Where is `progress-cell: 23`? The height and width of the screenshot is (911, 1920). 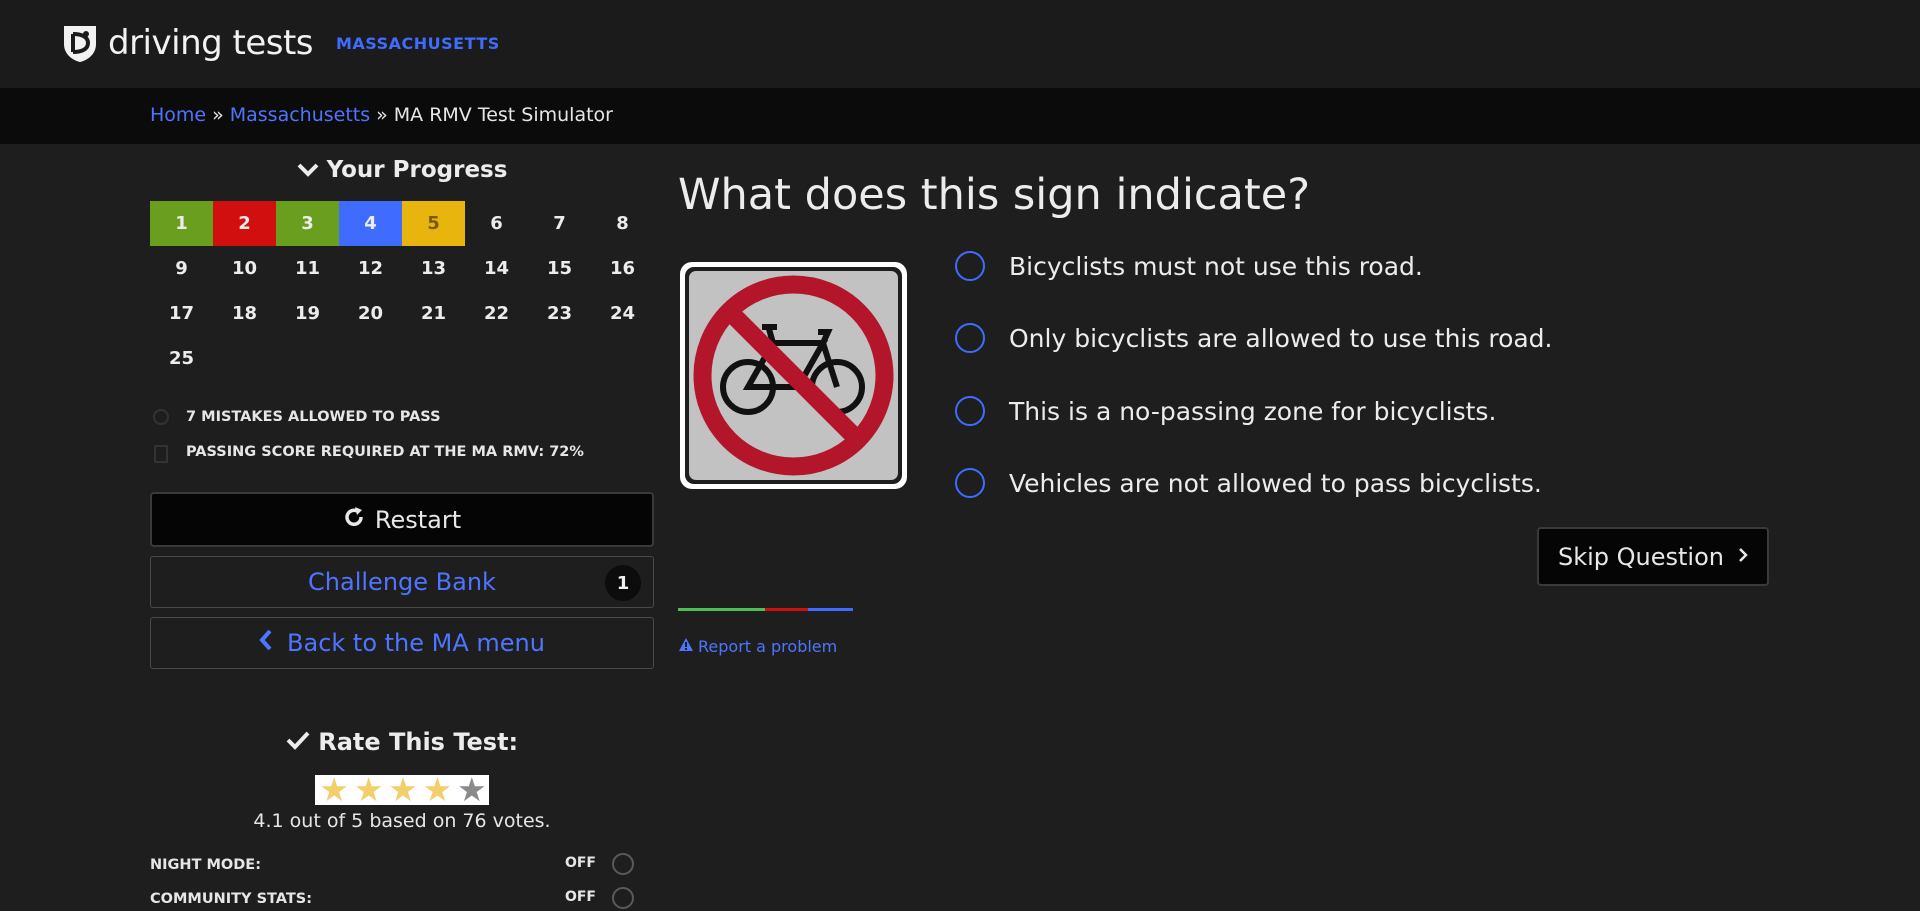
progress-cell: 23 is located at coordinates (559, 313).